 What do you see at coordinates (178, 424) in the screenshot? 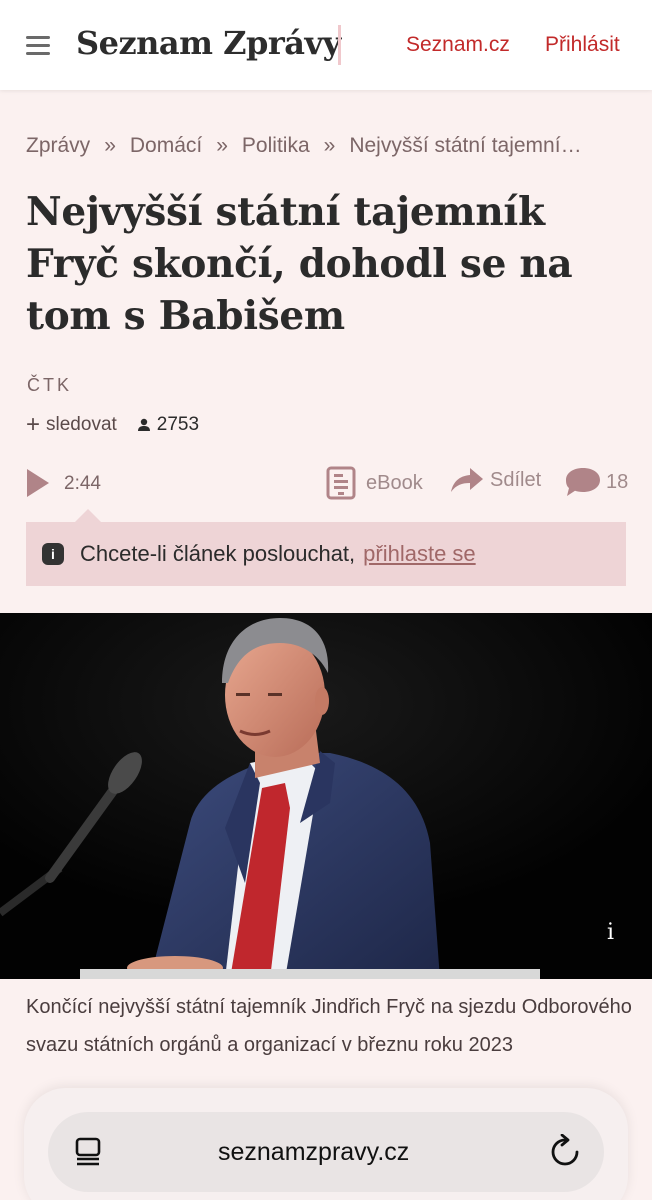
I see `follower-count: 2753` at bounding box center [178, 424].